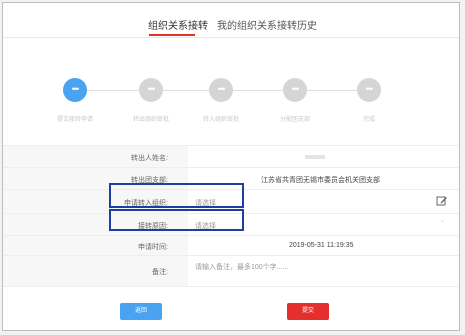 This screenshot has height=335, width=465. I want to click on edit-icon, so click(442, 201).